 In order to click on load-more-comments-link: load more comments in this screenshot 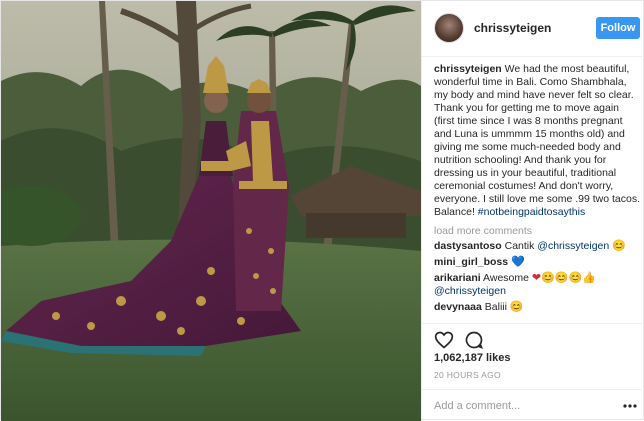, I will do `click(537, 231)`.